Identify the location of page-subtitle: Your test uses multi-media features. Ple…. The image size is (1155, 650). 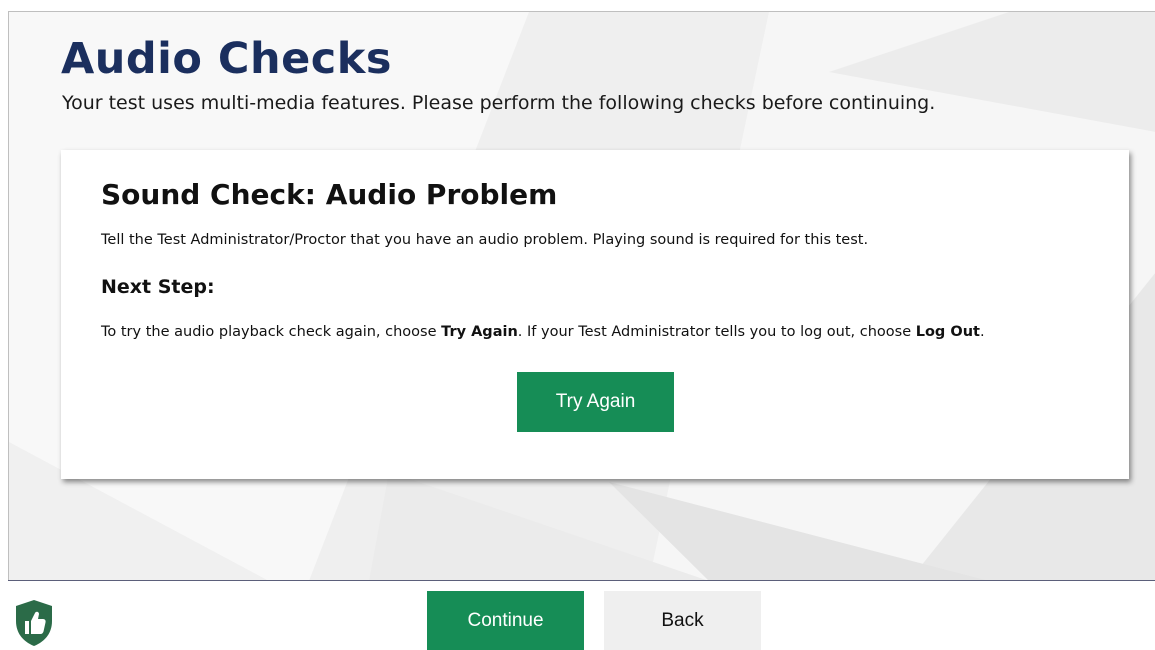
(499, 103).